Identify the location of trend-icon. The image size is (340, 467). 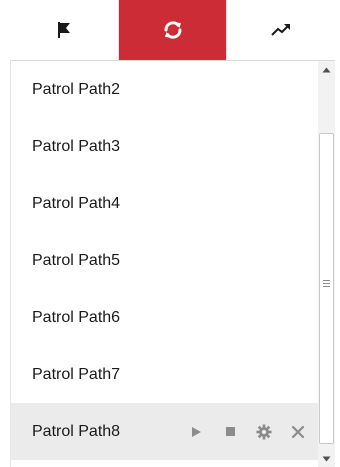
(281, 30).